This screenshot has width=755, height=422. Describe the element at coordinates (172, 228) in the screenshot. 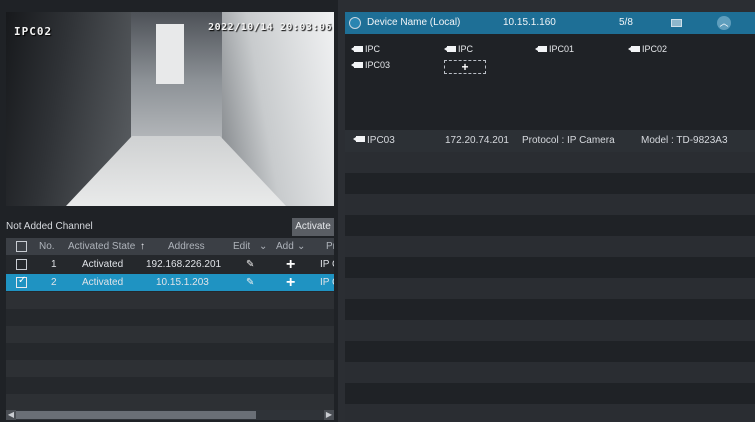

I see `not-added-bar: Not Added Channel Activate` at that location.